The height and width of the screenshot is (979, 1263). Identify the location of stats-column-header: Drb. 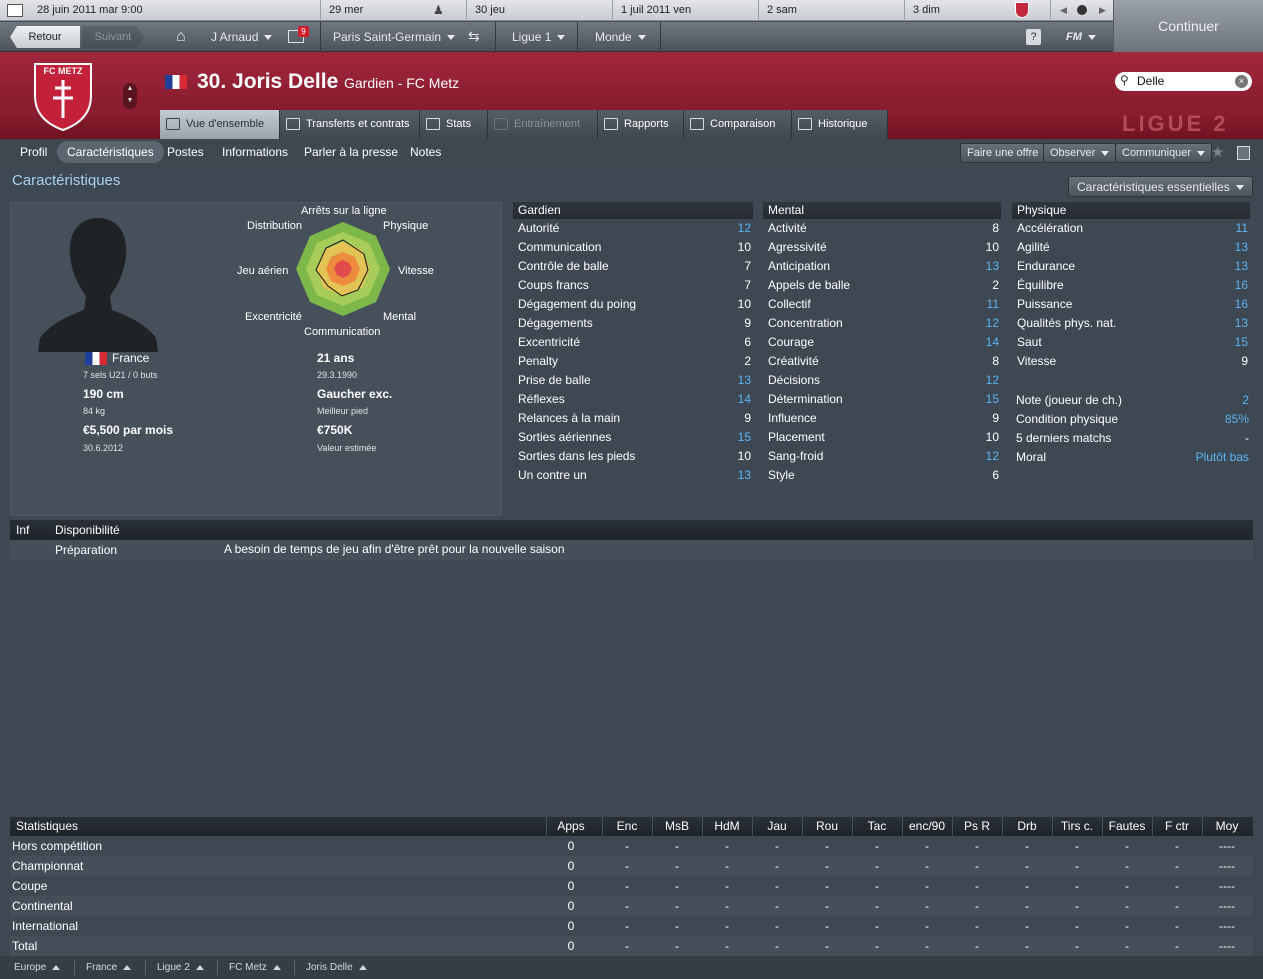
(1027, 826).